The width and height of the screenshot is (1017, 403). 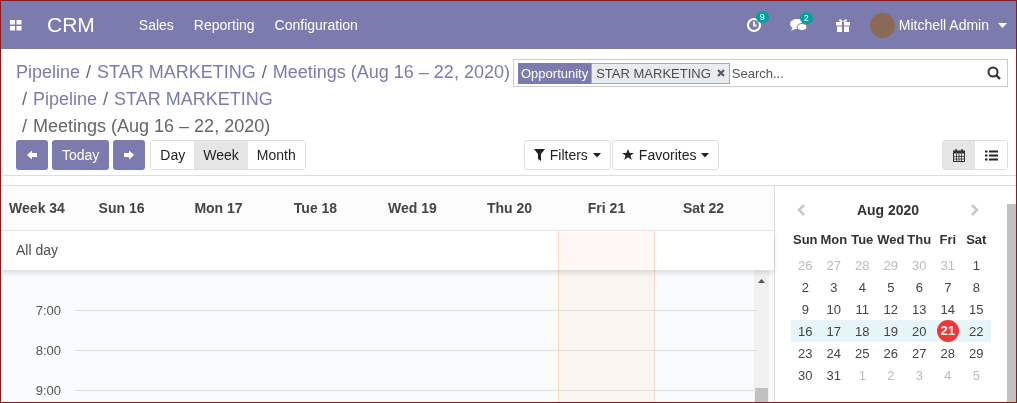 What do you see at coordinates (943, 25) in the screenshot?
I see `user-name: Mitchell Admin` at bounding box center [943, 25].